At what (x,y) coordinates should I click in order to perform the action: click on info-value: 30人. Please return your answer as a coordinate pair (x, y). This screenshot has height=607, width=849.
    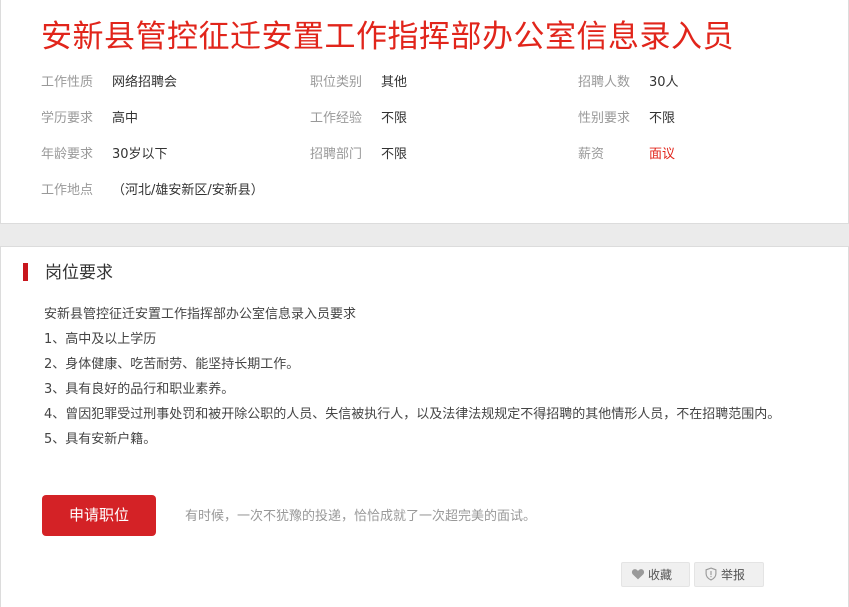
    Looking at the image, I should click on (664, 82).